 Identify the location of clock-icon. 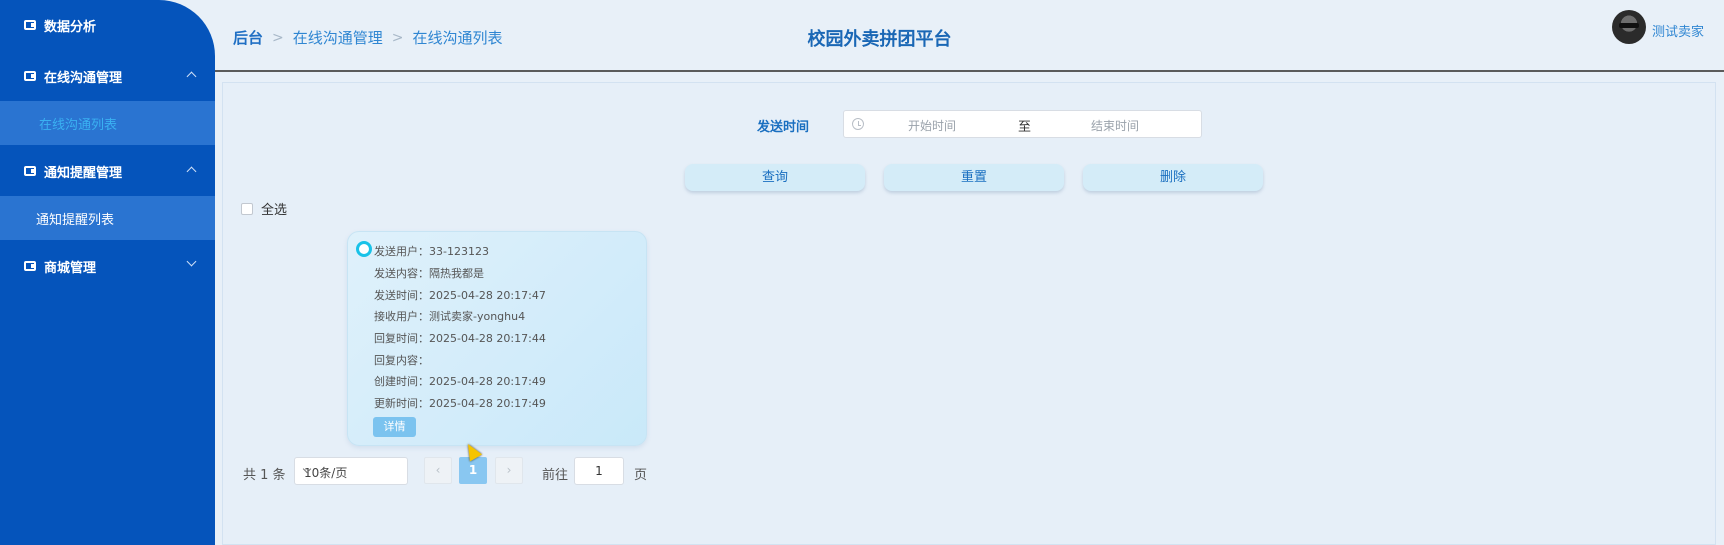
(858, 124).